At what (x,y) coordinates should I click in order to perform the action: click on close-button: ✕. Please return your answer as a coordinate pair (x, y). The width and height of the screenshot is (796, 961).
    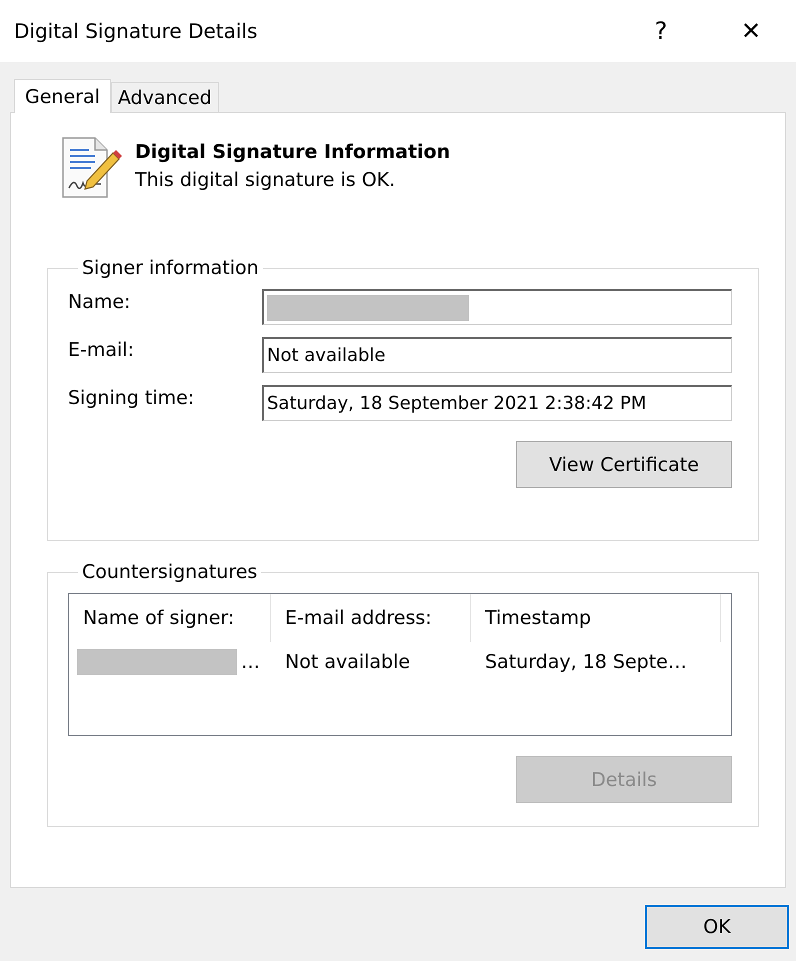
    Looking at the image, I should click on (751, 31).